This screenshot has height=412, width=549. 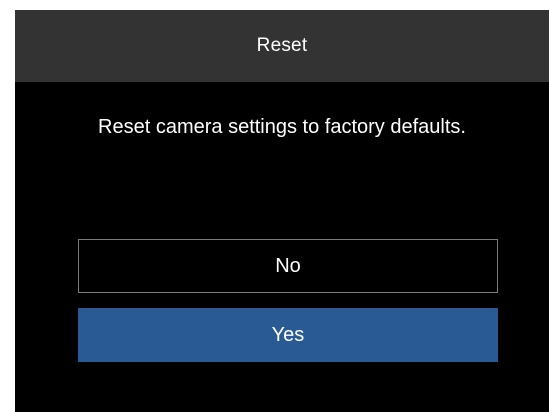 I want to click on no-button-label: No, so click(x=288, y=265).